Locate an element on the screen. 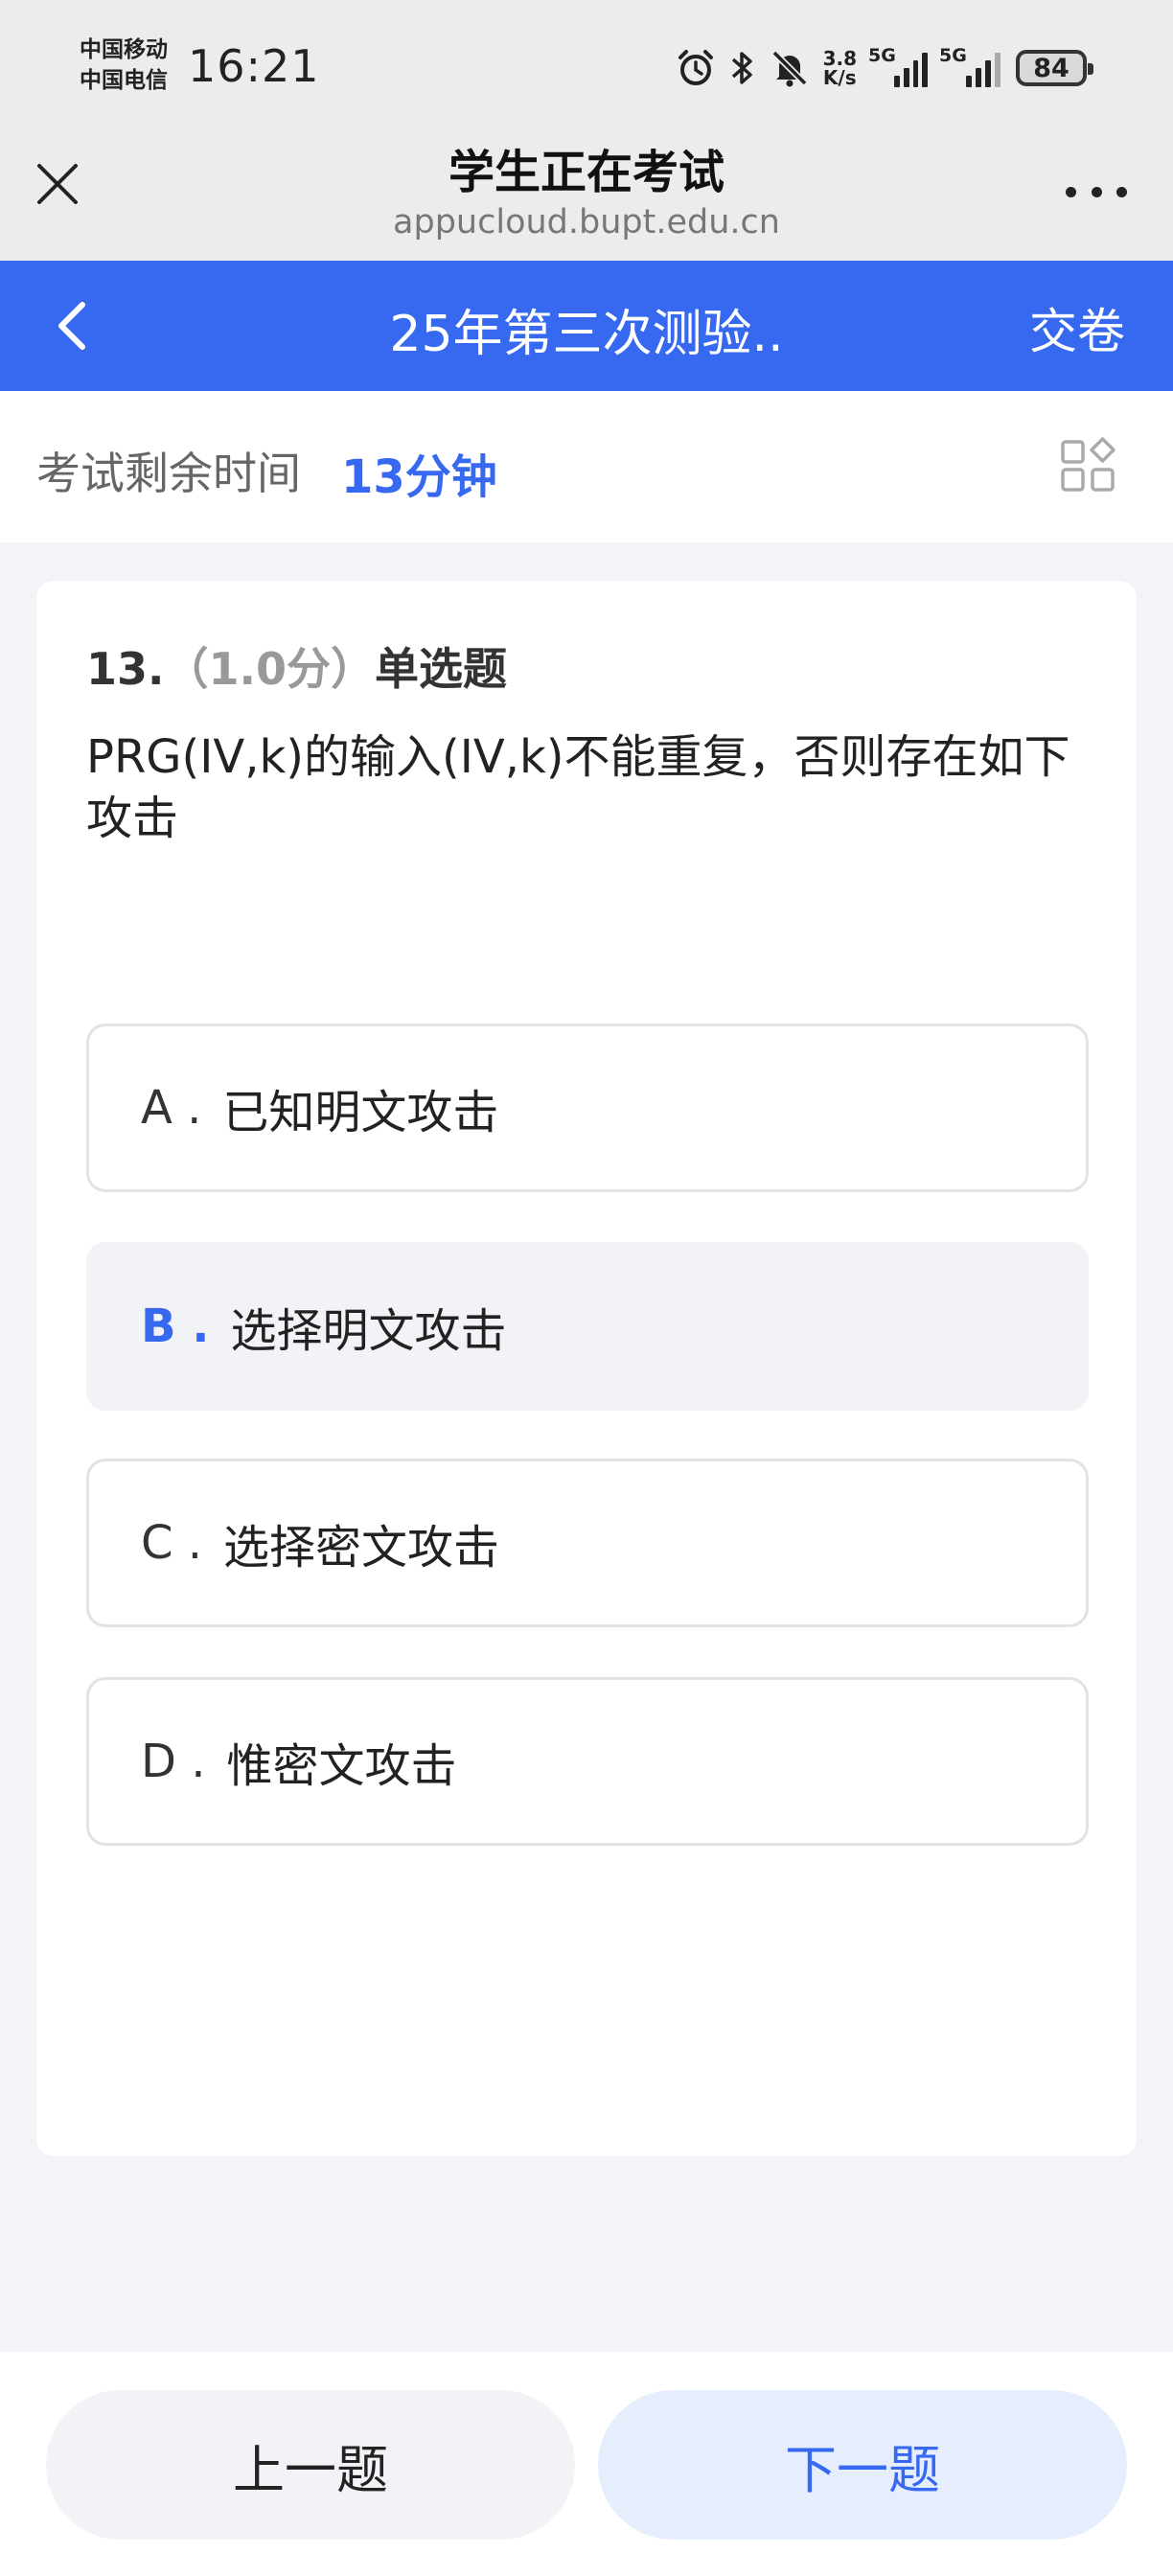  status-bar: 中国移动 中国电信 16:21 3.8 K/s 5G 5G 84 is located at coordinates (586, 72).